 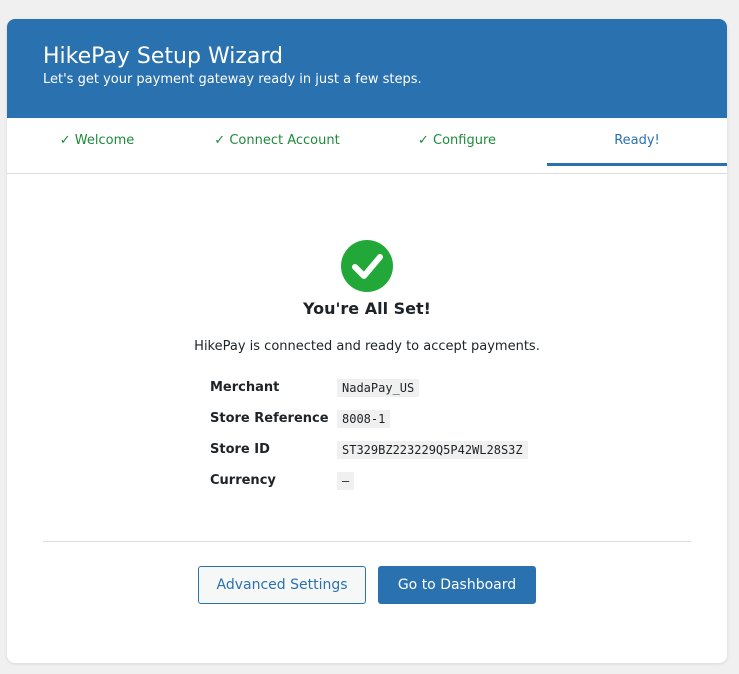 I want to click on wizard-actions: Advanced Settings Go to Dashboard, so click(x=367, y=585).